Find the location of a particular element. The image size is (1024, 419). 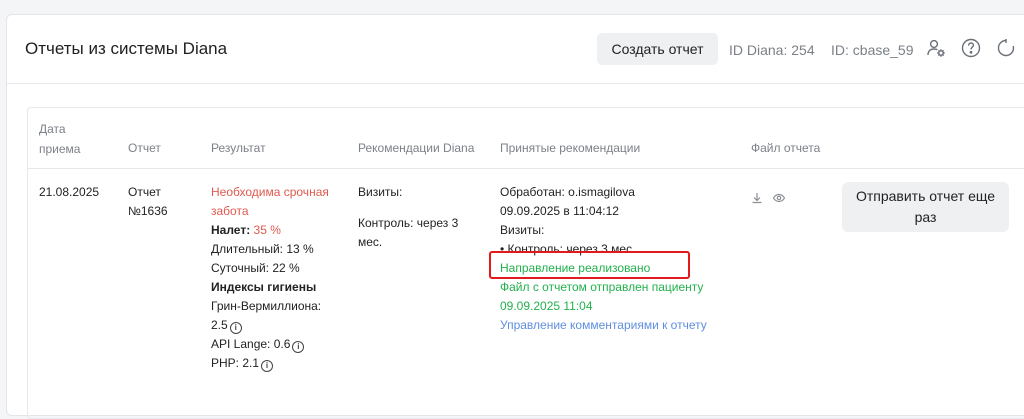

php-line: PHP: 2.1 i is located at coordinates (281, 363).